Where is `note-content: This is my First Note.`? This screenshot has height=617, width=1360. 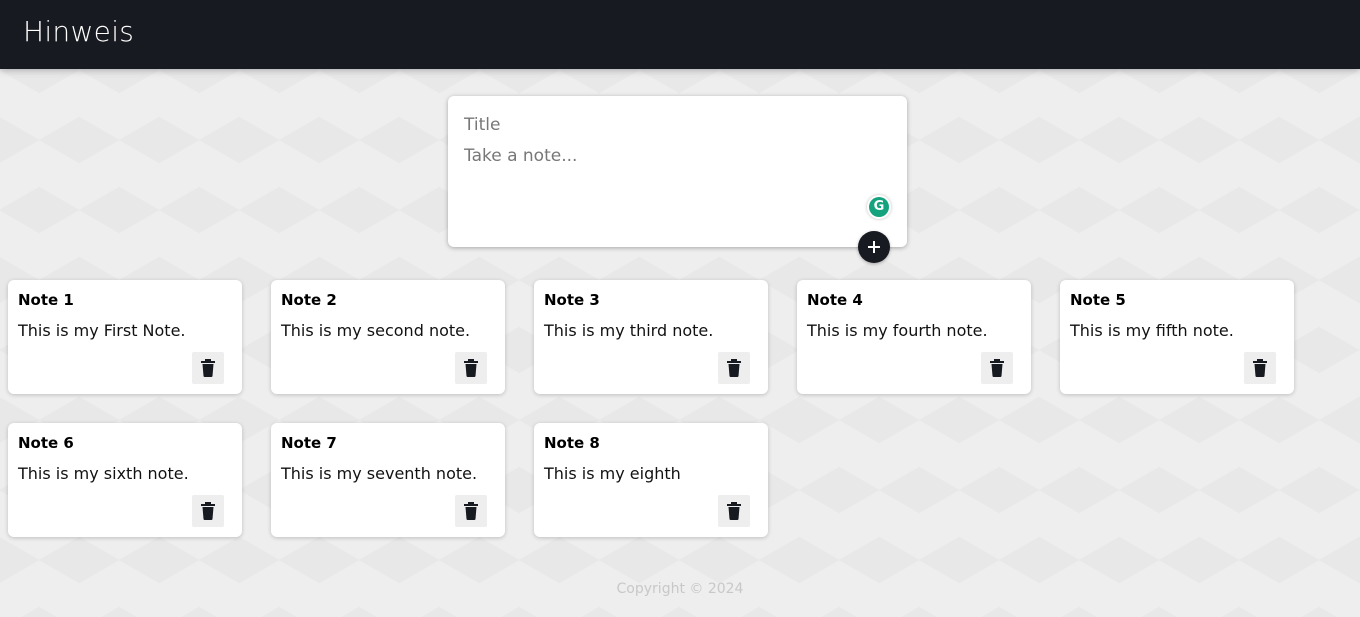 note-content: This is my First Note. is located at coordinates (102, 330).